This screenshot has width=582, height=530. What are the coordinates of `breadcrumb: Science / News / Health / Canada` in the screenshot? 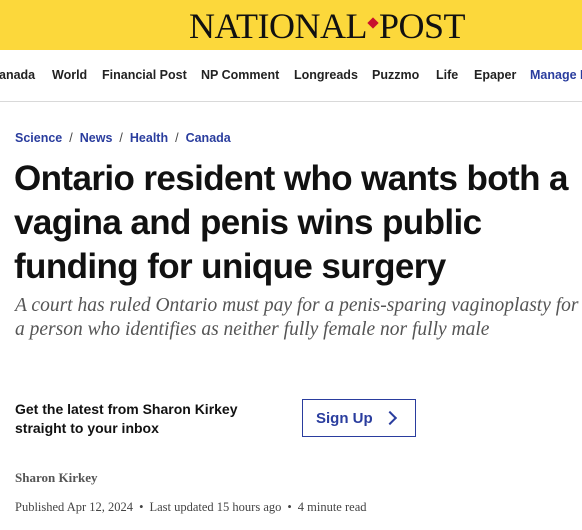 It's located at (123, 138).